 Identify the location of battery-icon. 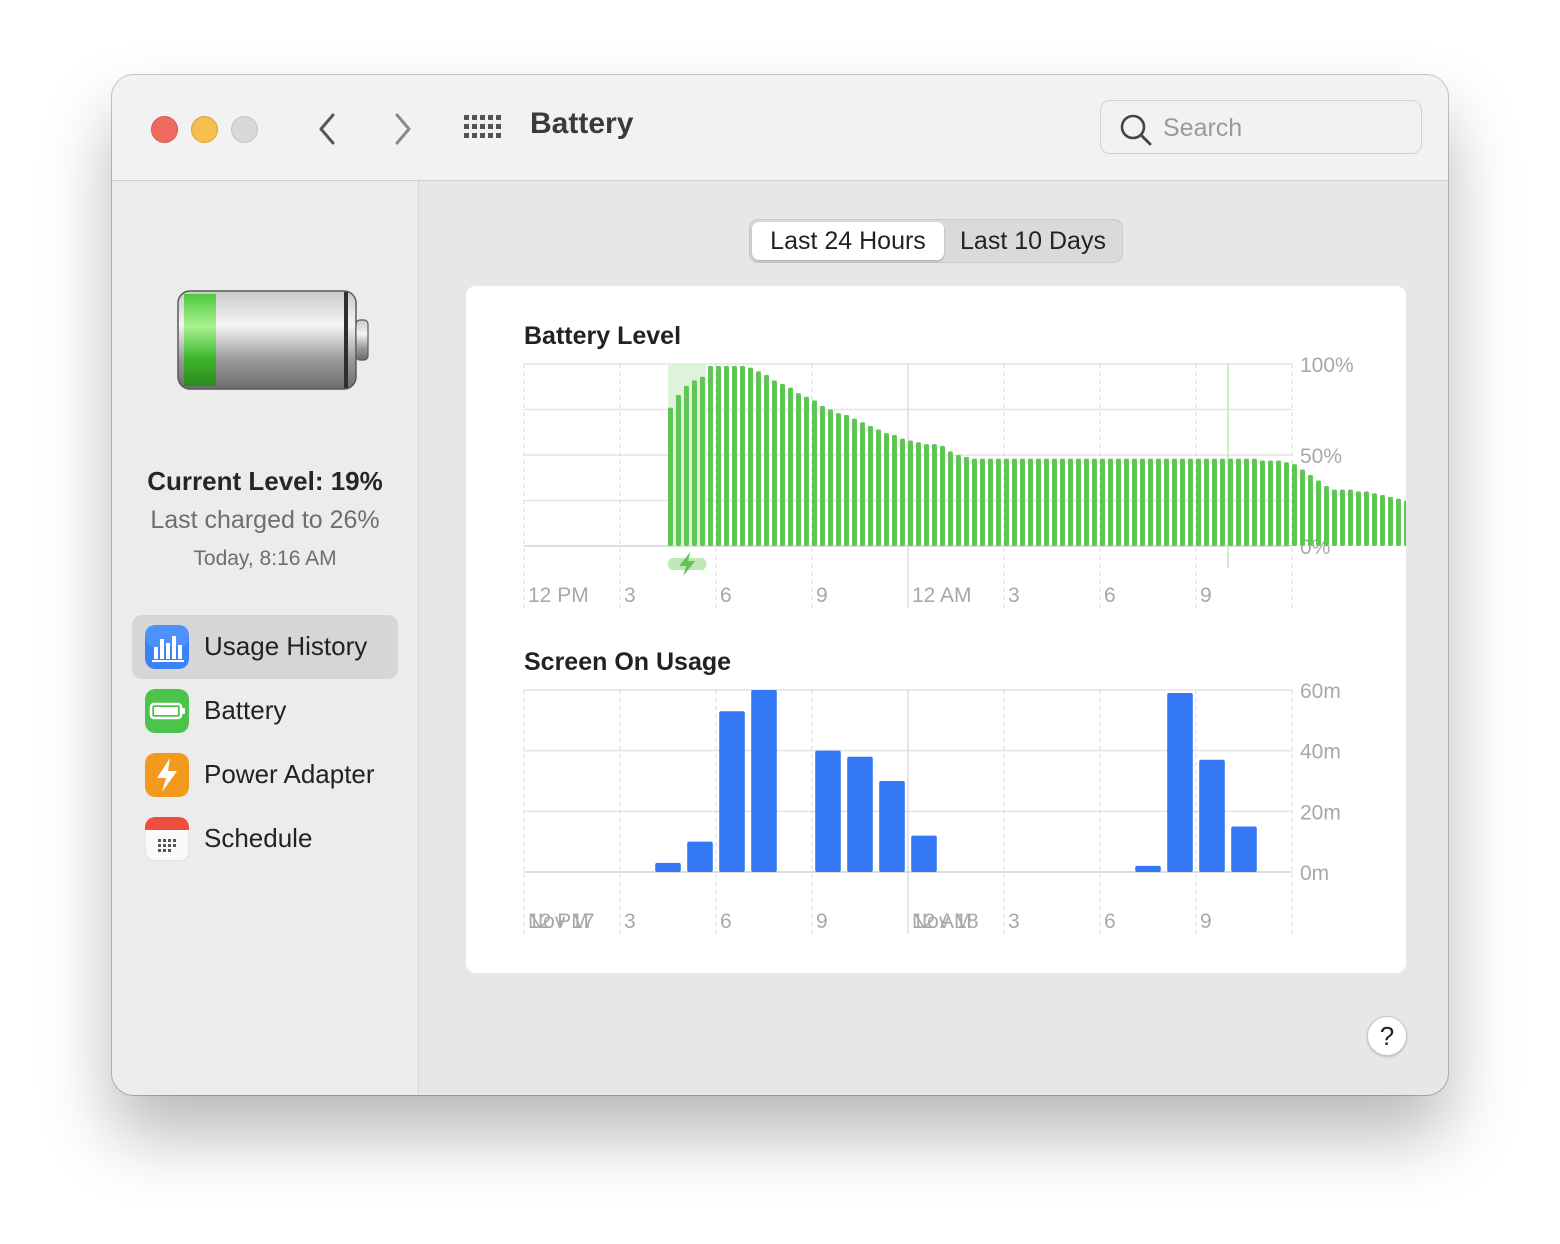
(167, 711).